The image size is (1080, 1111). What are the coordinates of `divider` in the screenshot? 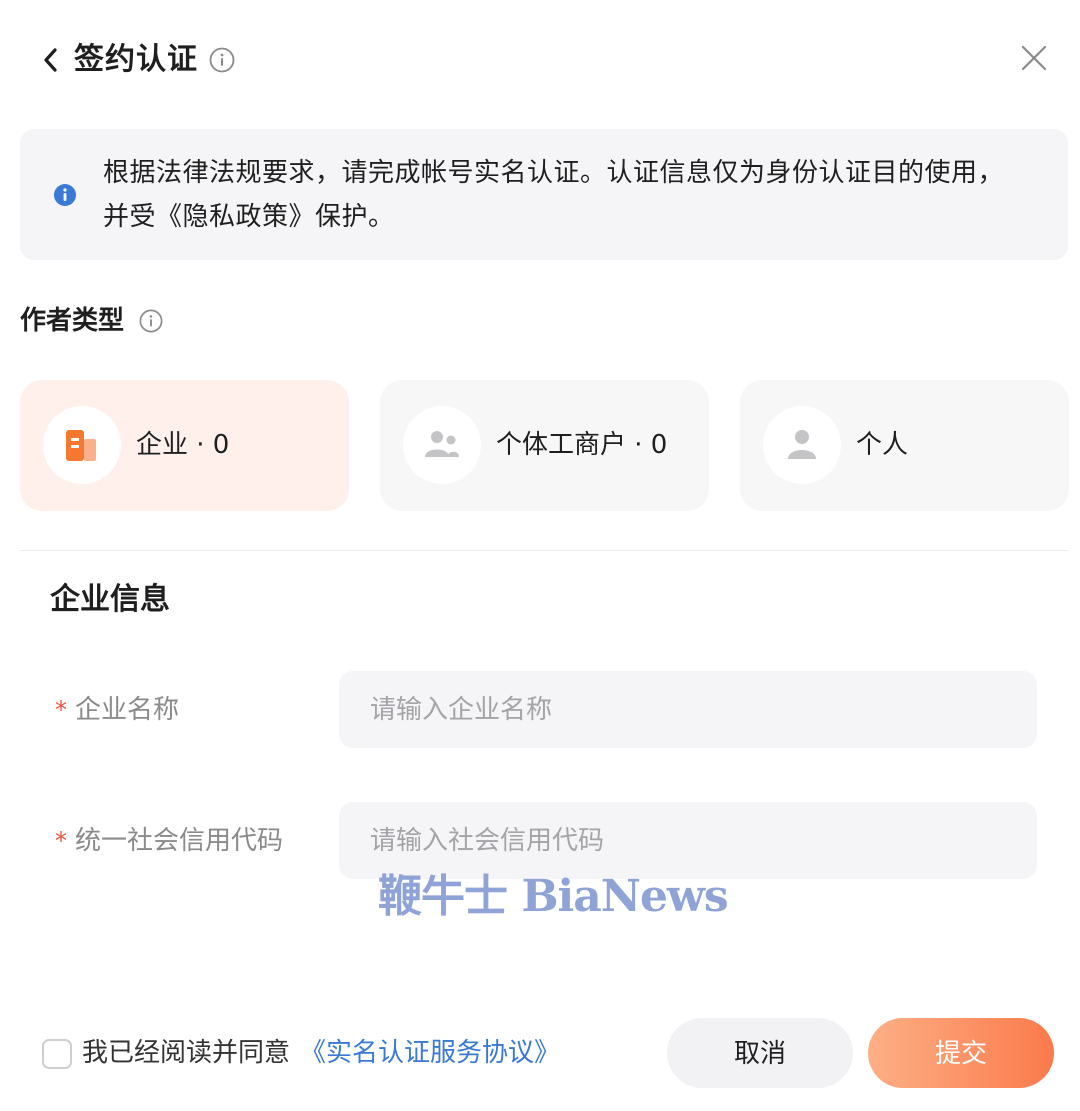 It's located at (544, 550).